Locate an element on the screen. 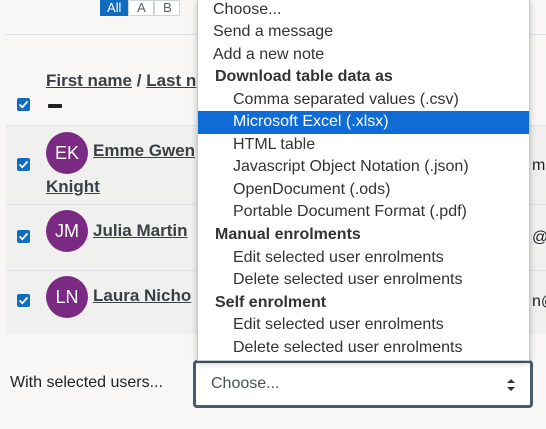 This screenshot has width=546, height=429. option-comma-separated-values-csv: Comma separated values (.csv) is located at coordinates (363, 100).